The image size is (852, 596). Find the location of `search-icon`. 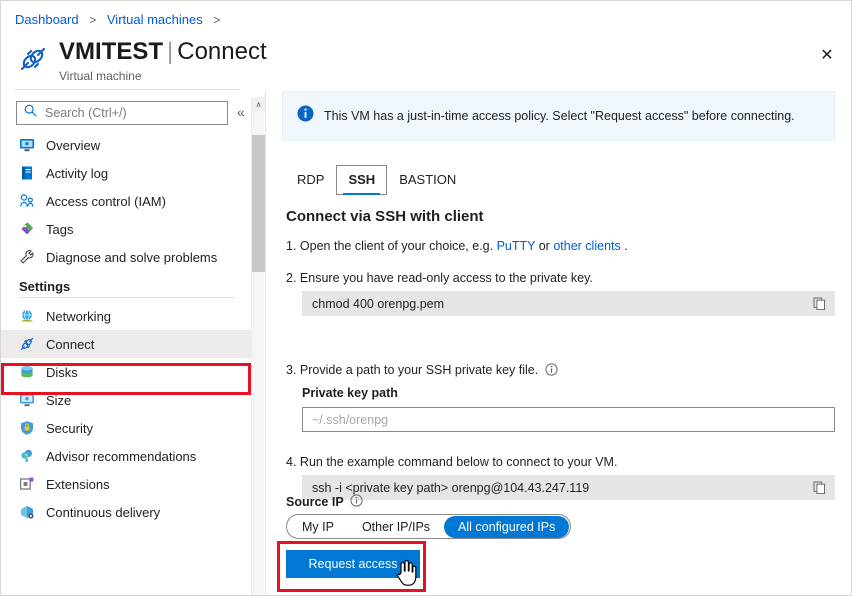

search-icon is located at coordinates (30, 113).